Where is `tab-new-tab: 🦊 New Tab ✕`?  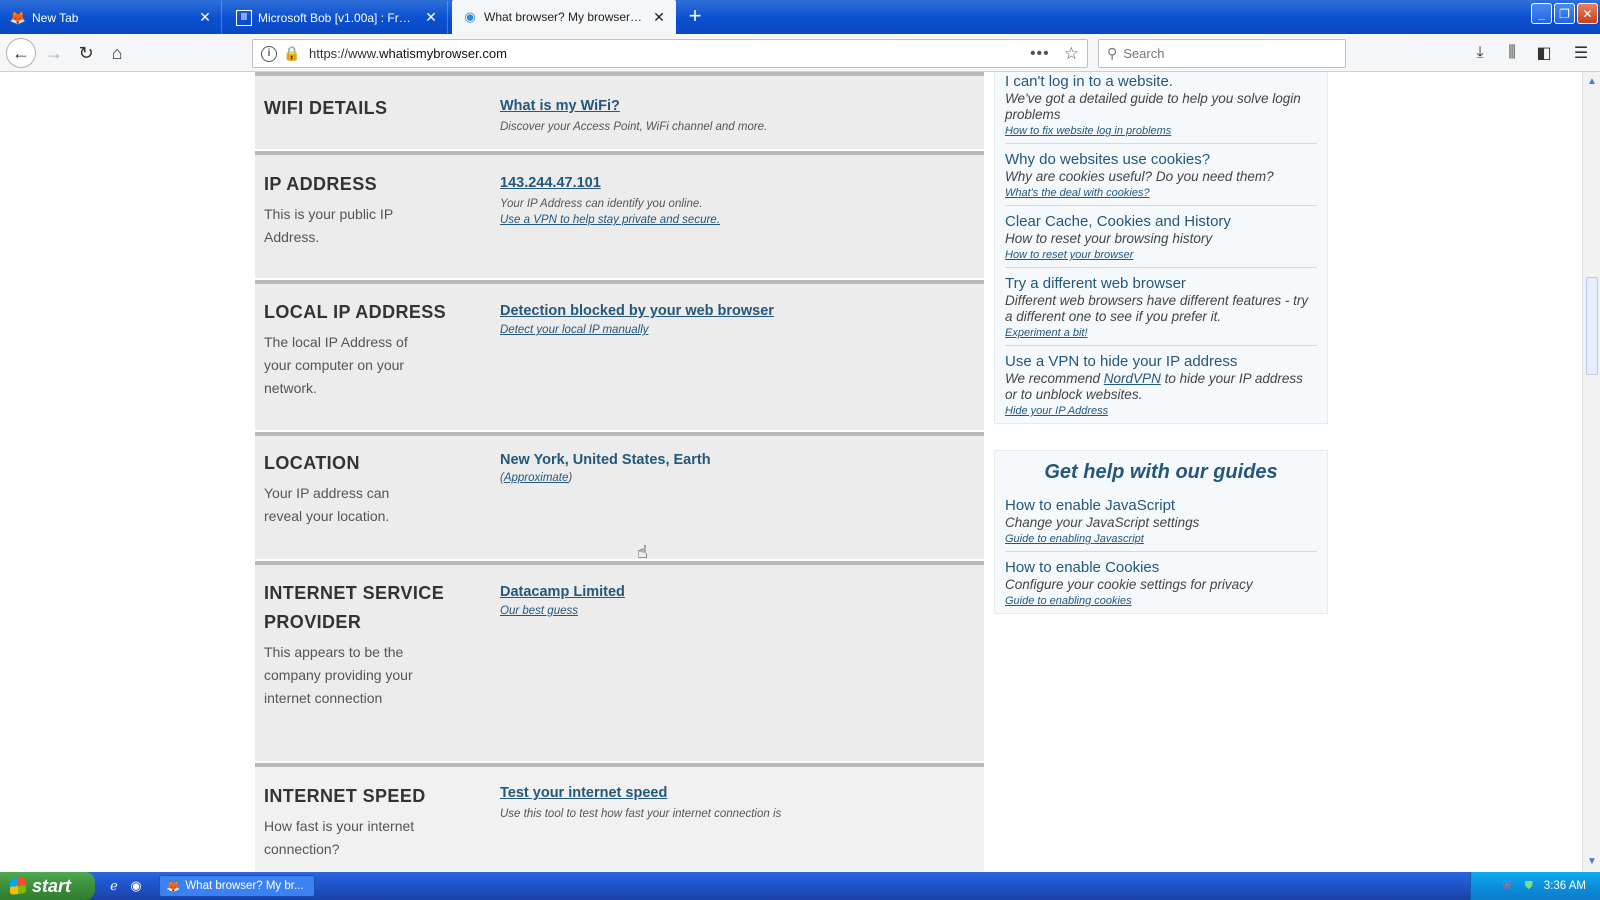
tab-new-tab: 🦊 New Tab ✕ is located at coordinates (111, 17).